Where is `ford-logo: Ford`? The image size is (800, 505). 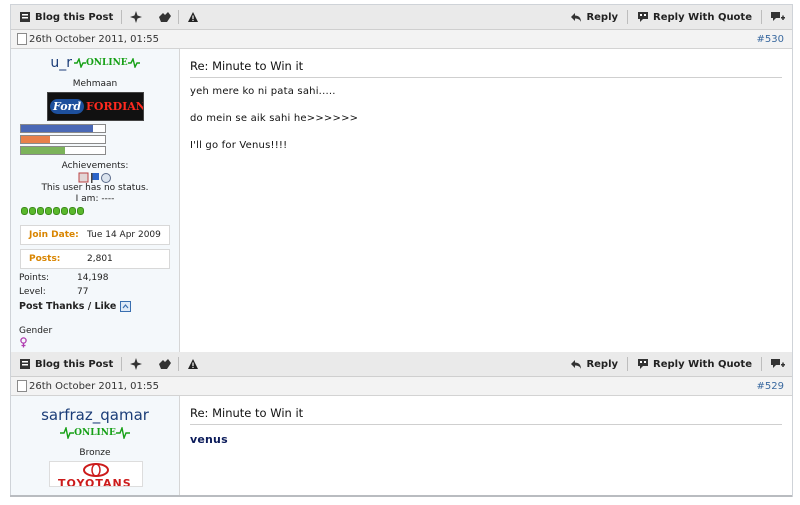 ford-logo: Ford is located at coordinates (67, 106).